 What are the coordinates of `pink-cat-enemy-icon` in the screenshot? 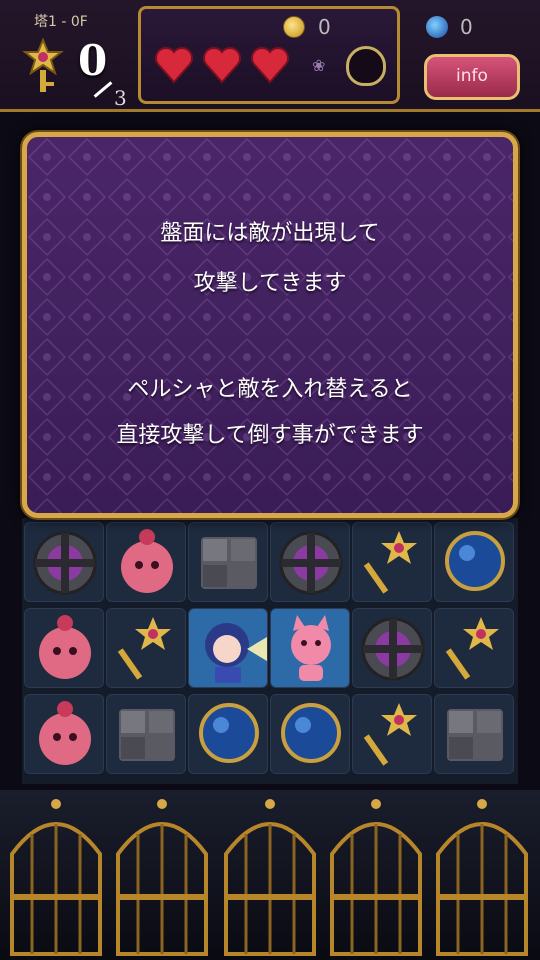 It's located at (311, 648).